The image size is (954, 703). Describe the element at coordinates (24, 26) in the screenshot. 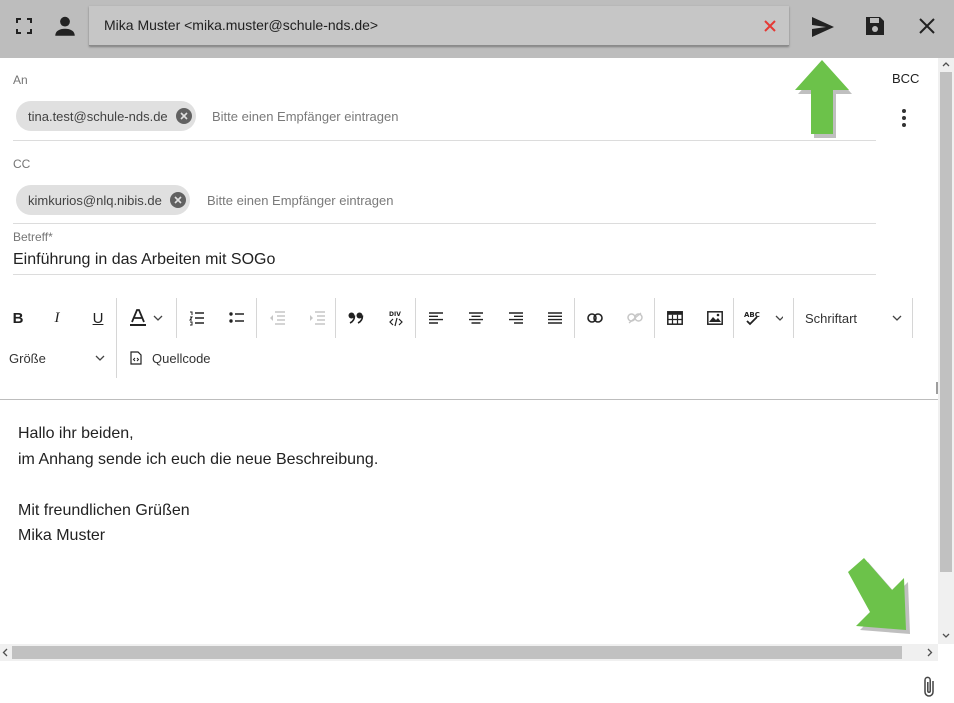

I see `fullscreen-icon` at that location.